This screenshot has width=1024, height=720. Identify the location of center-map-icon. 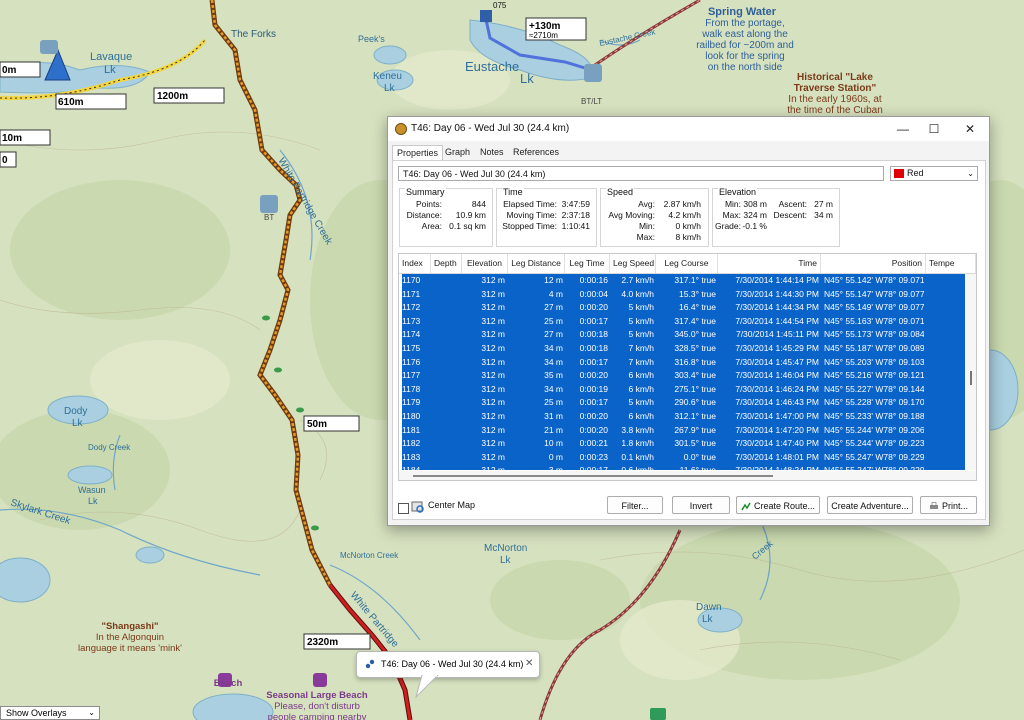
(417, 507).